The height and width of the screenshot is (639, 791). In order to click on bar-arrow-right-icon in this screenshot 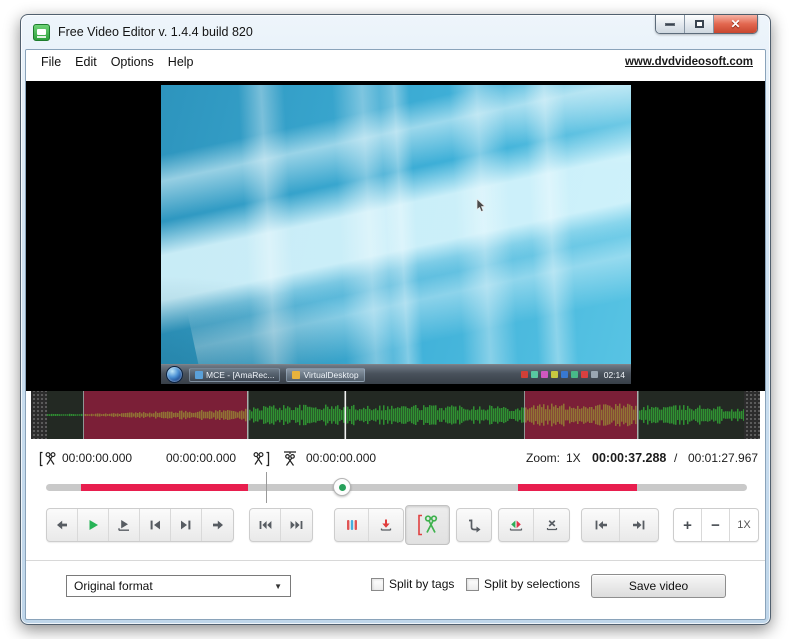, I will do `click(639, 525)`.